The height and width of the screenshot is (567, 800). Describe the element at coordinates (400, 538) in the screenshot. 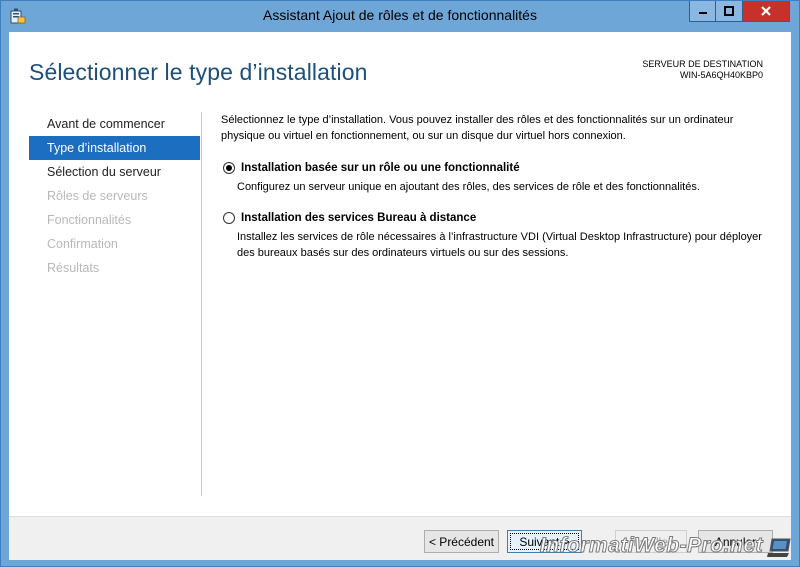

I see `wizard-footer: < Précédent Suivant > Installer Annuler` at that location.